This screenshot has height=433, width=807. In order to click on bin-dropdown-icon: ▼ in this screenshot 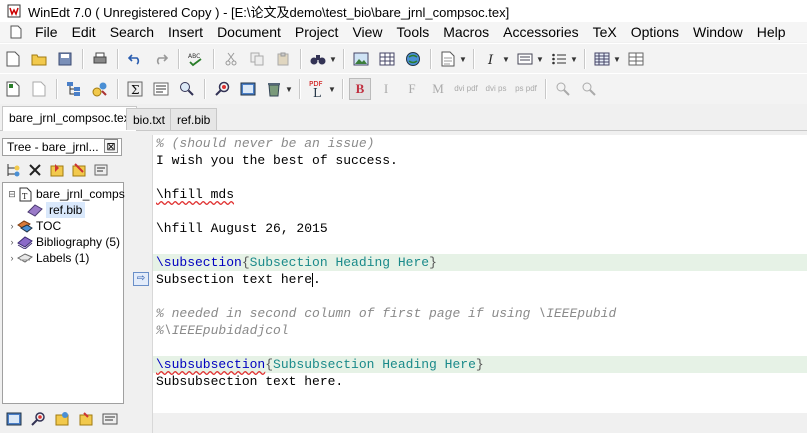, I will do `click(289, 89)`.